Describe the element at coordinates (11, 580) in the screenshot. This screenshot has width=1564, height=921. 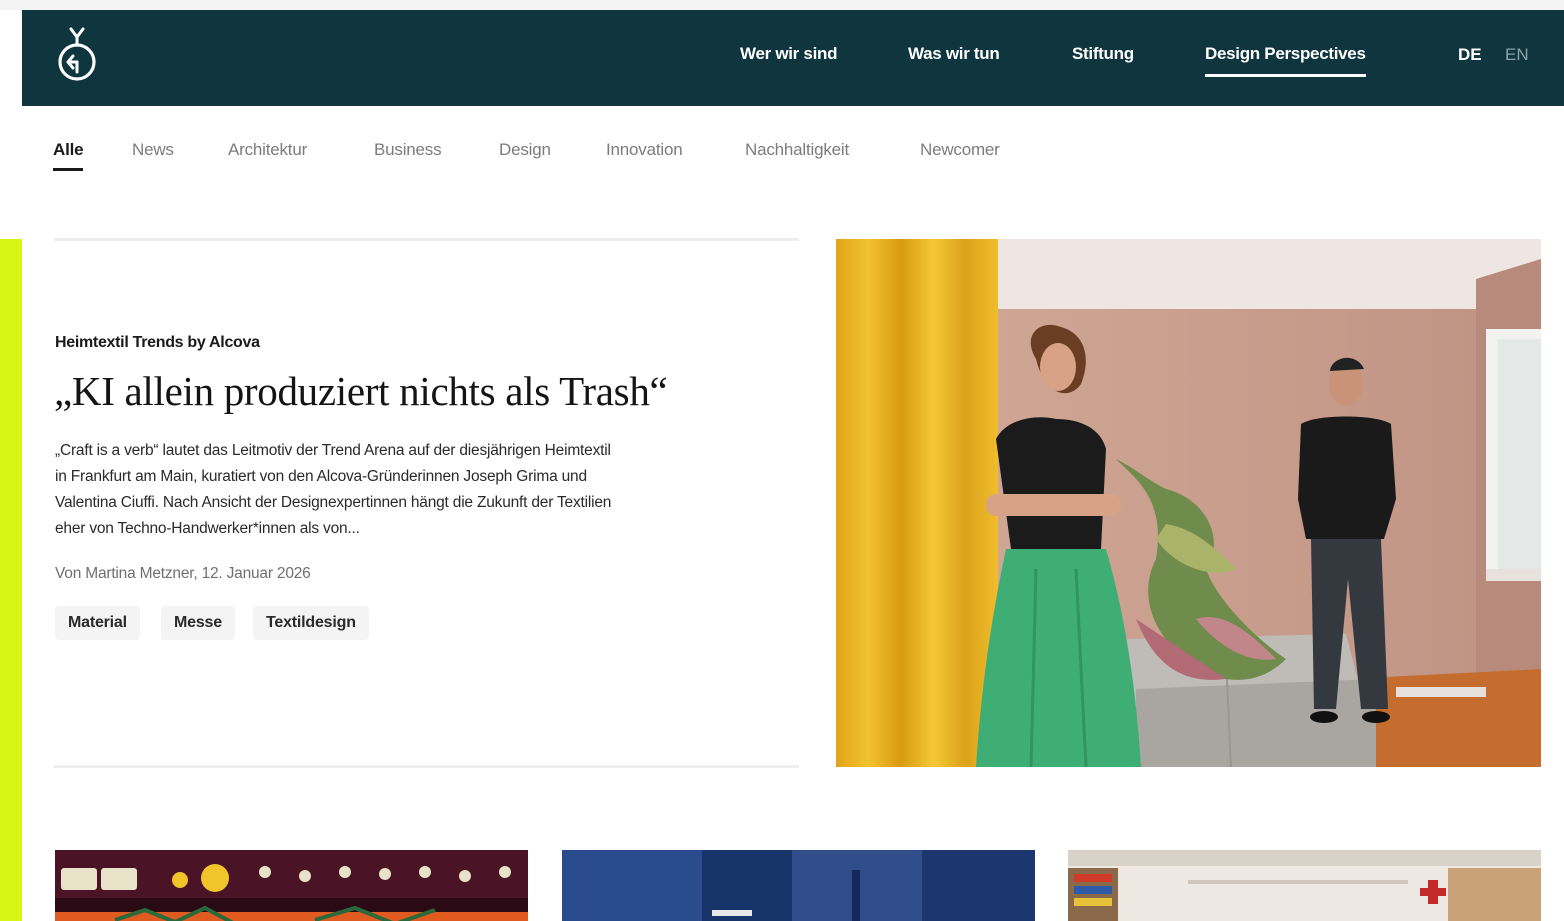
I see `lime-accent-strip` at that location.